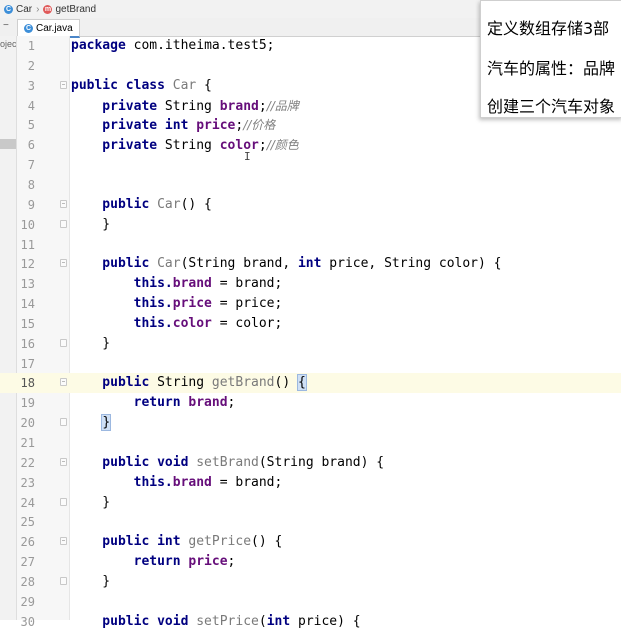  Describe the element at coordinates (310, 602) in the screenshot. I see `code-line: 29` at that location.